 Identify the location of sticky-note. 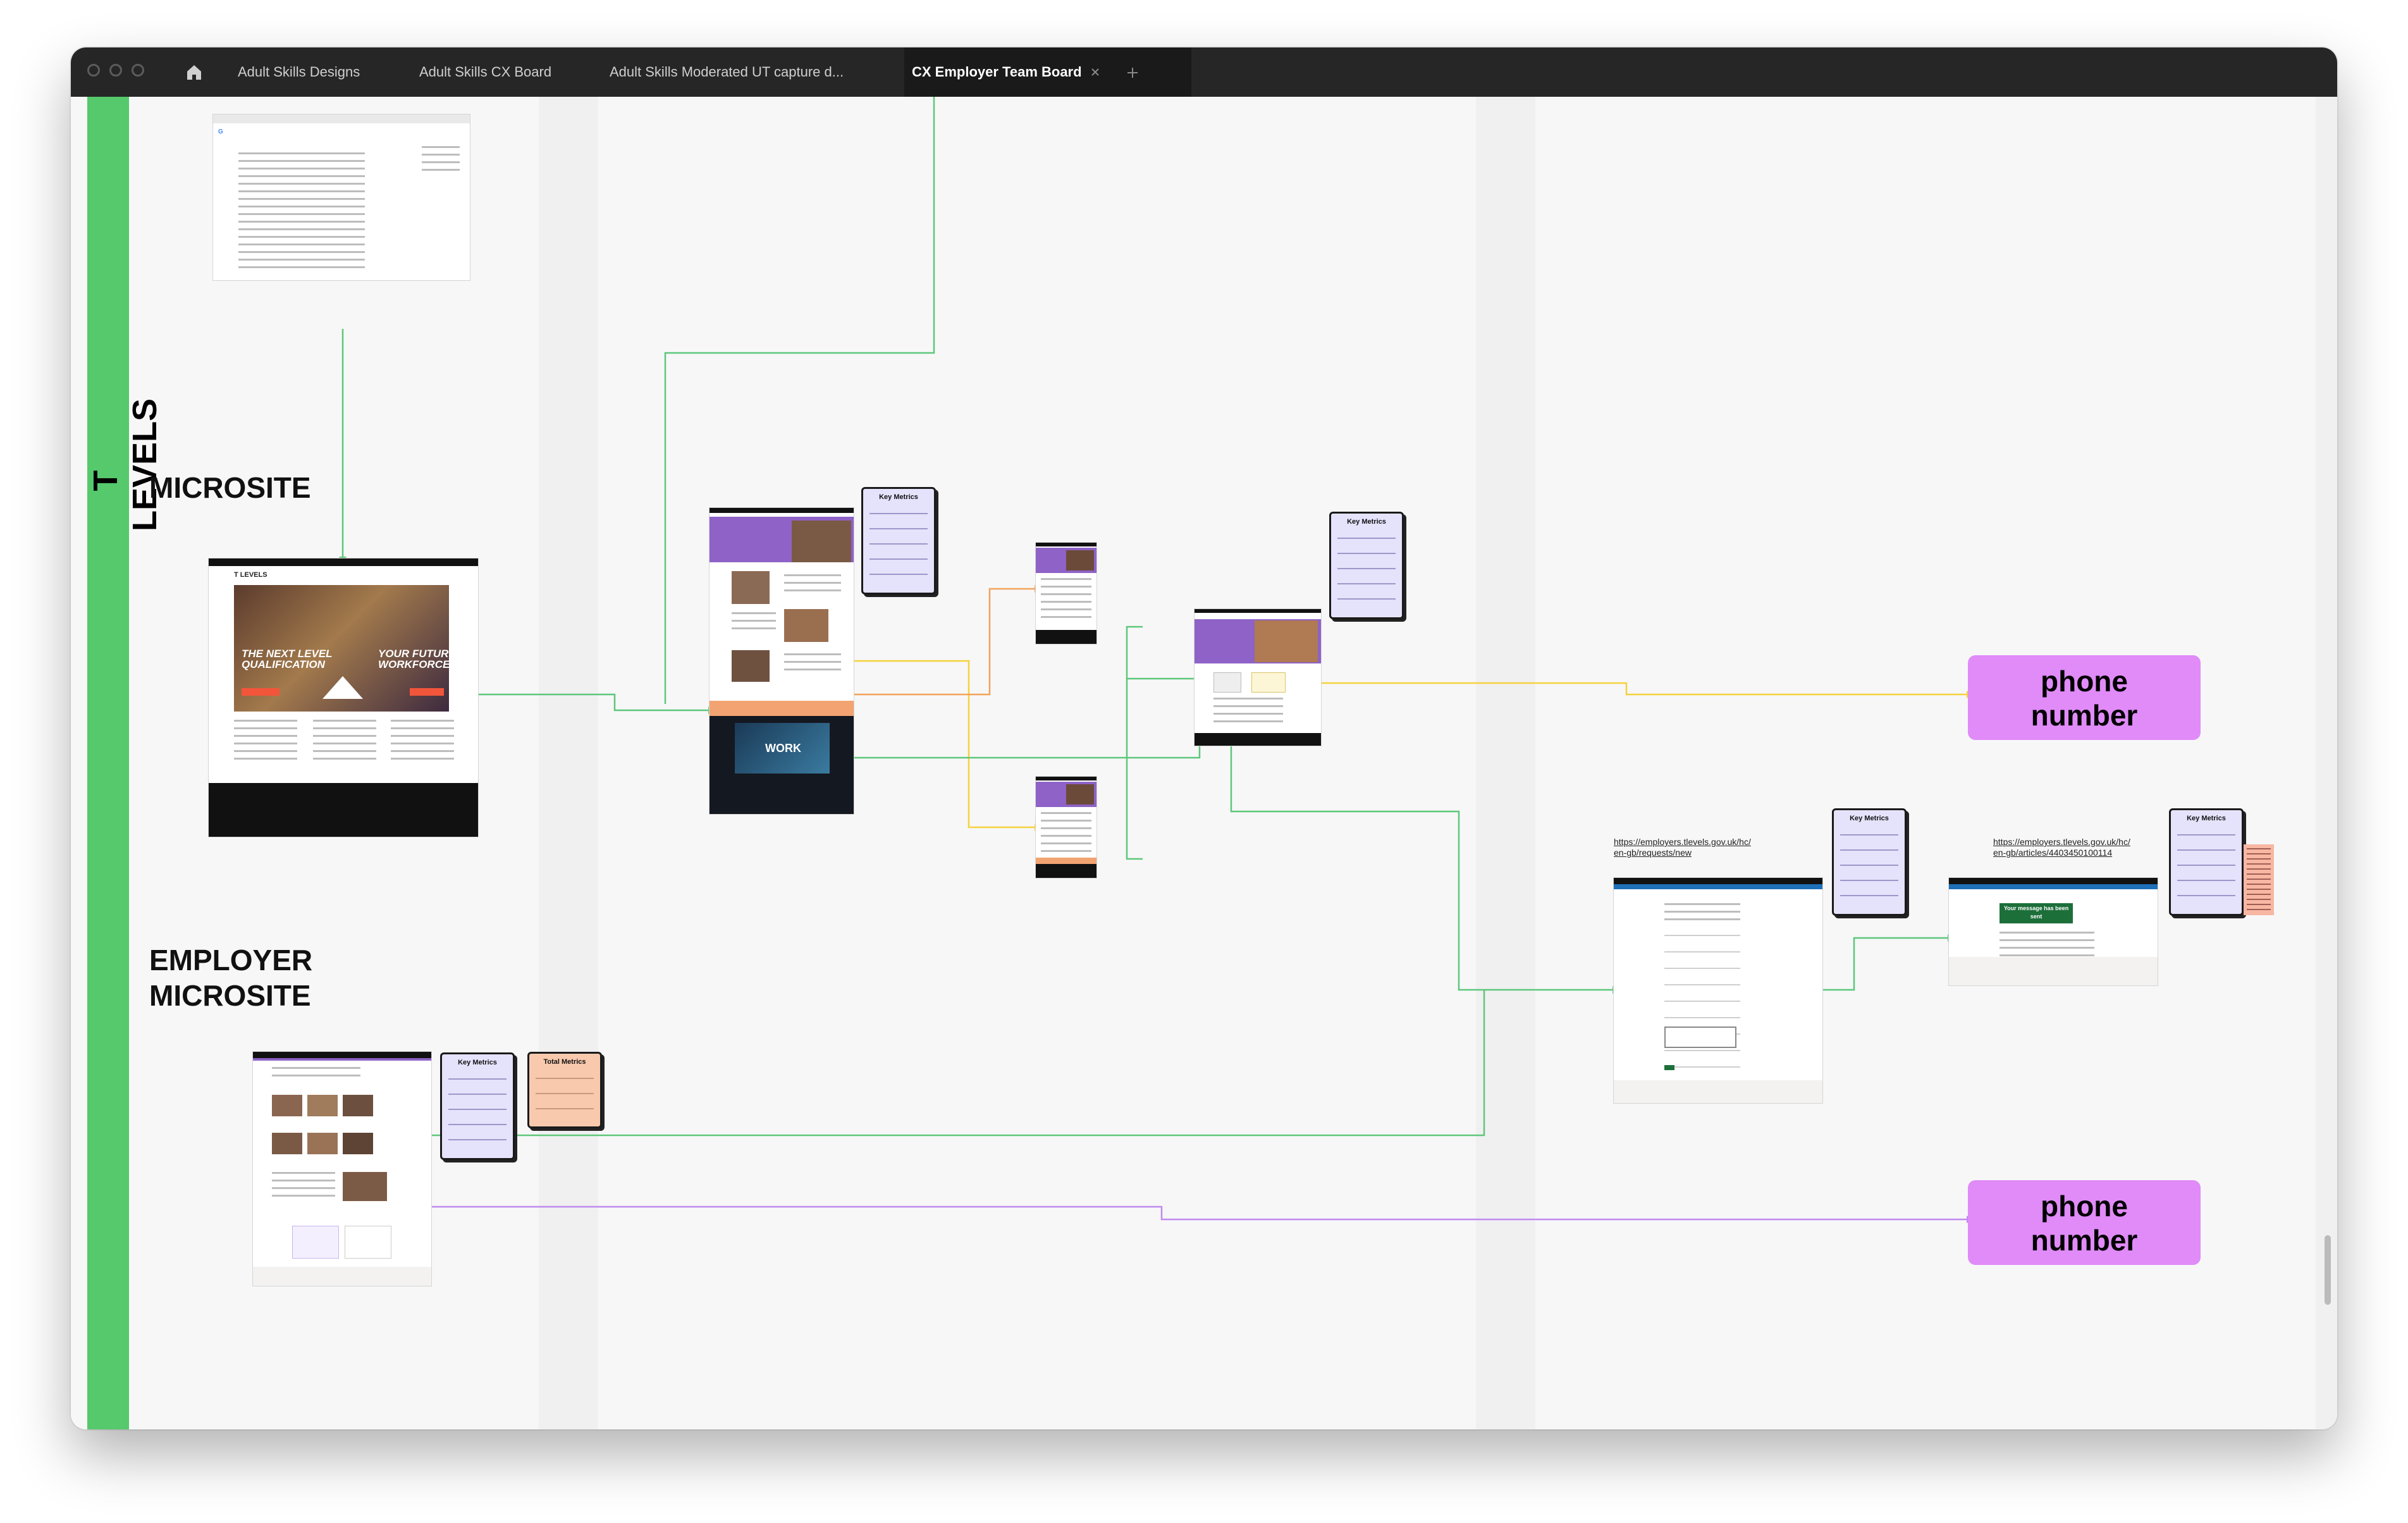
(2259, 879).